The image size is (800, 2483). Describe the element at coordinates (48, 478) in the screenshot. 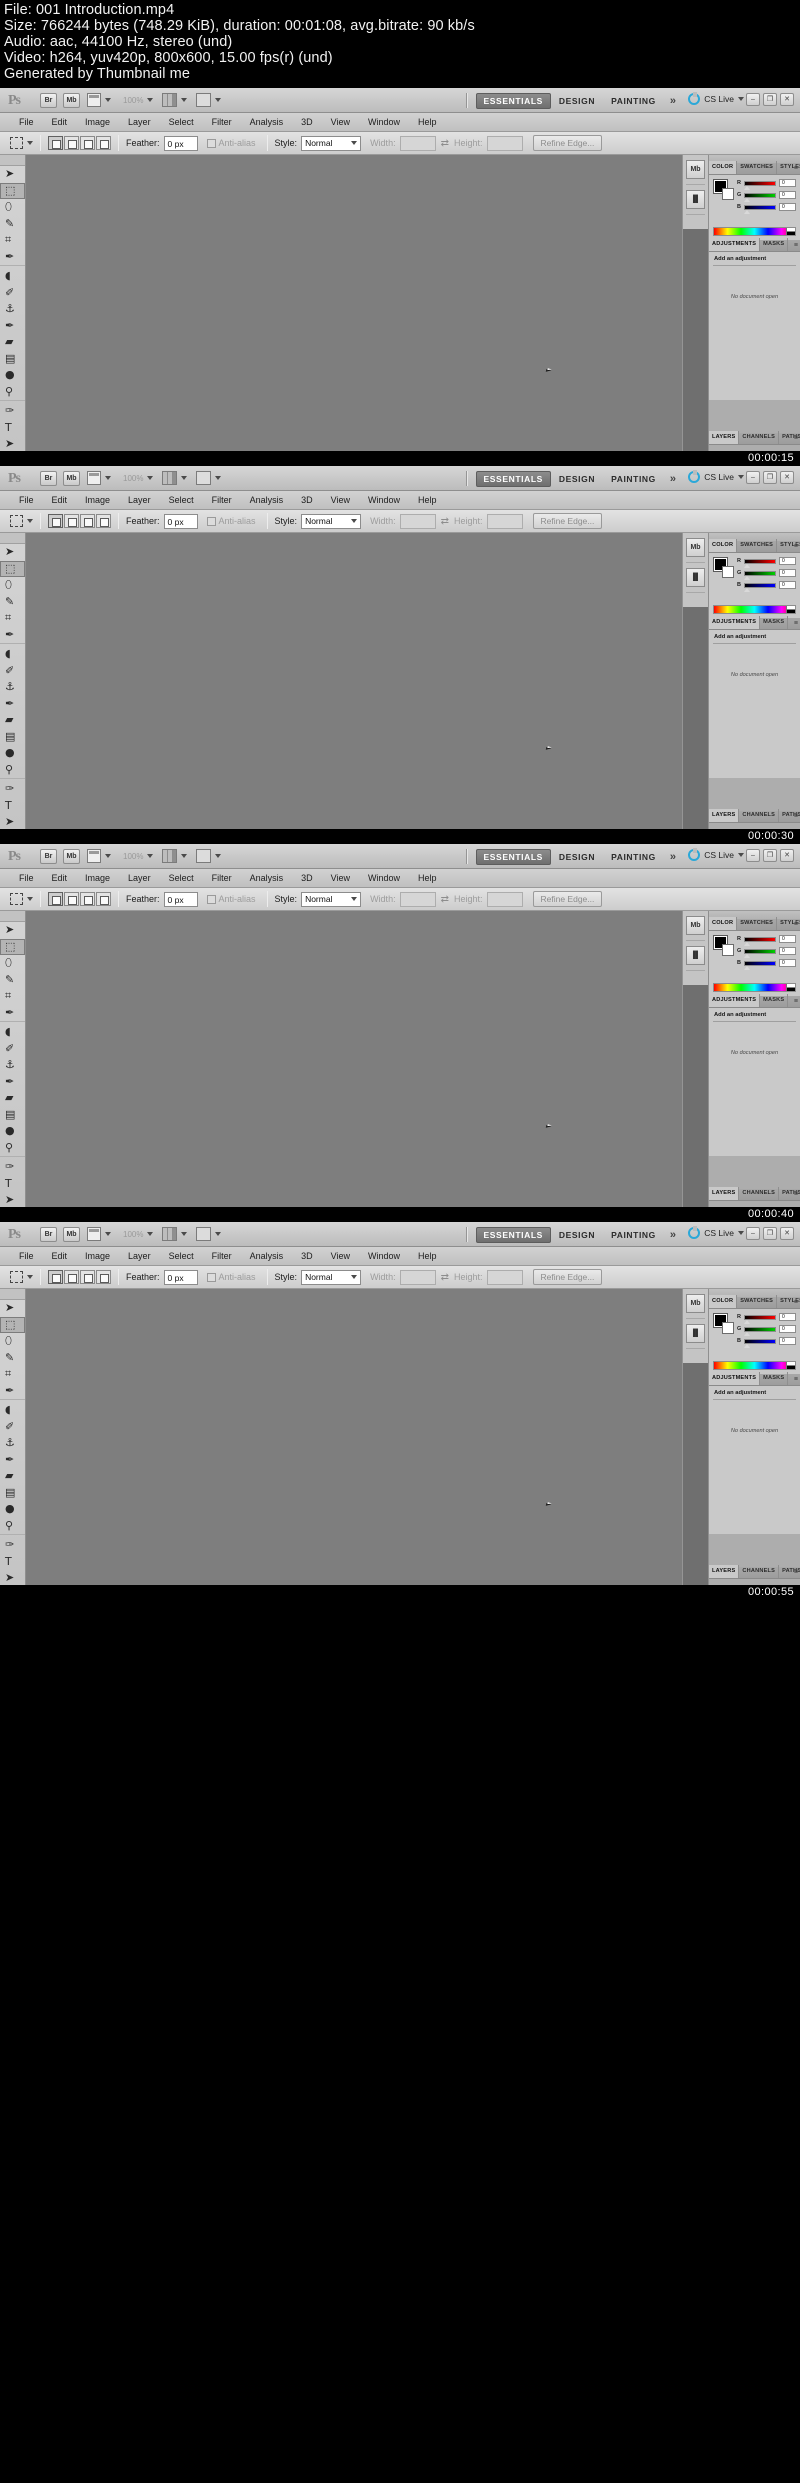

I see `bridge-button: Br` at that location.